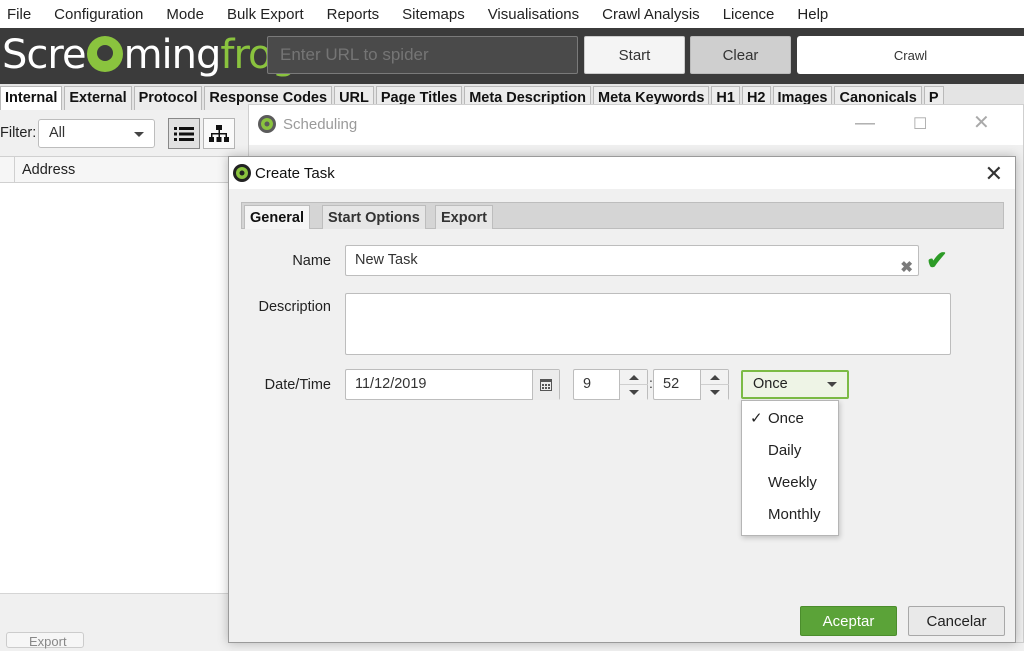 The height and width of the screenshot is (651, 1024). I want to click on start-button: Start, so click(634, 55).